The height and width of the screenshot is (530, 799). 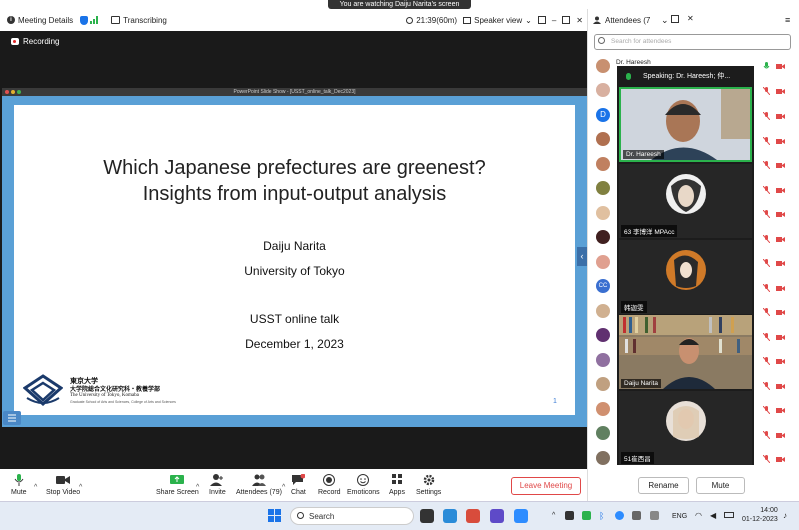 I want to click on video-tile: 63 李博洋 MPAcc, so click(x=685, y=201).